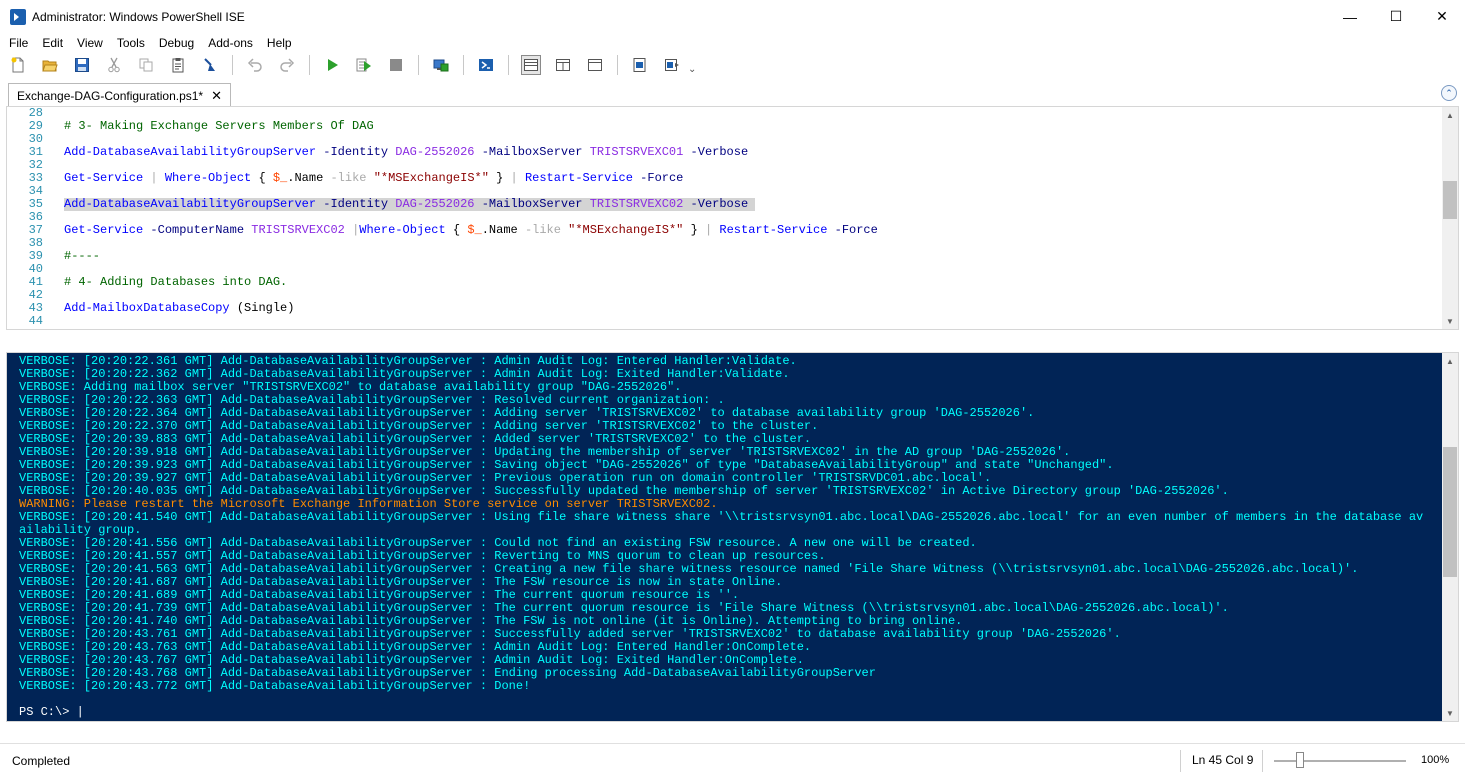  Describe the element at coordinates (1450, 512) in the screenshot. I see `console-scroll-thumb` at that location.